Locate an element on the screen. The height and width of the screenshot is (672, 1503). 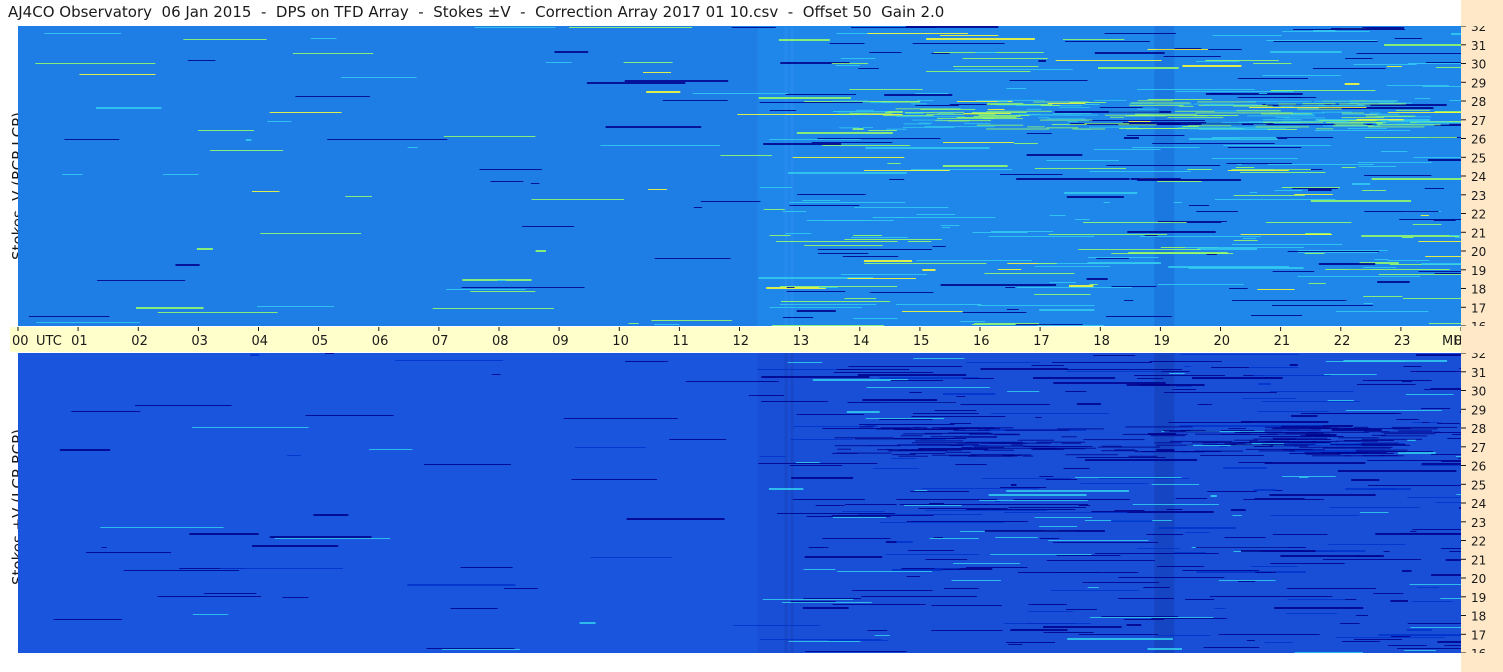
time-tick-label: 08 is located at coordinates (500, 341).